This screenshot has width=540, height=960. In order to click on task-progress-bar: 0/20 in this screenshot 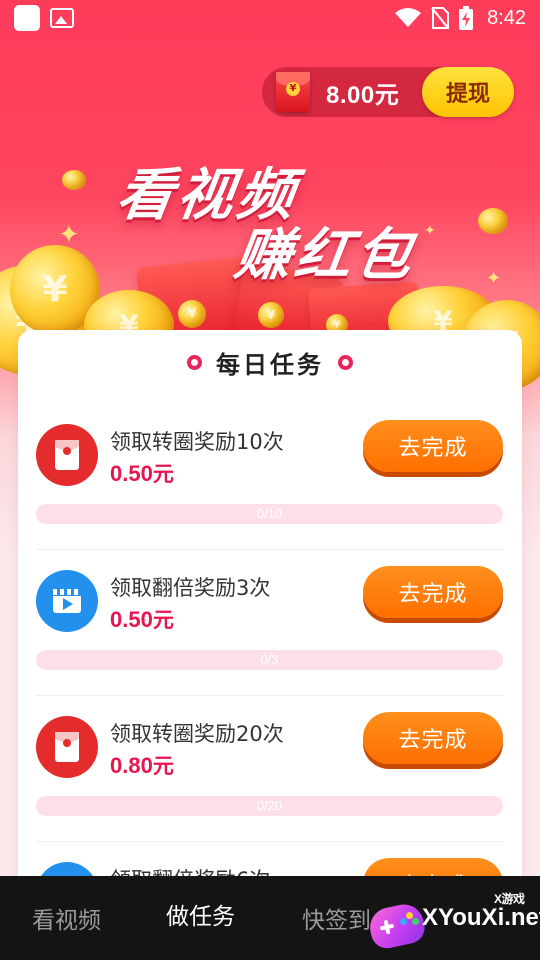, I will do `click(269, 806)`.